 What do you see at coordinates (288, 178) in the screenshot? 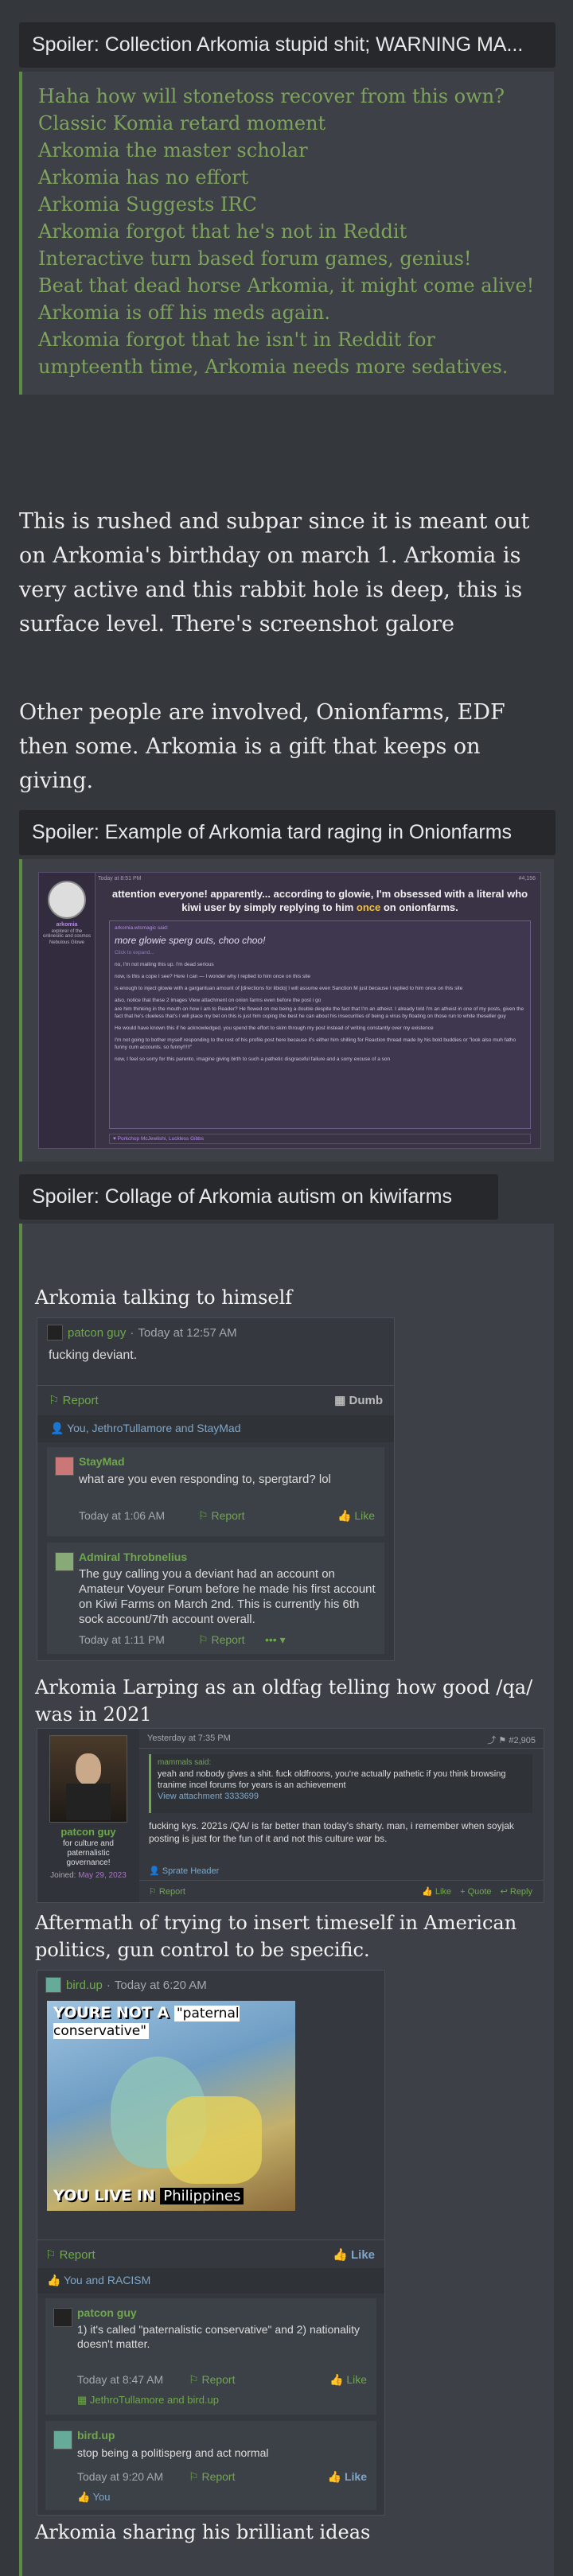
I see `greentext-link: Arkomia has no effort` at bounding box center [288, 178].